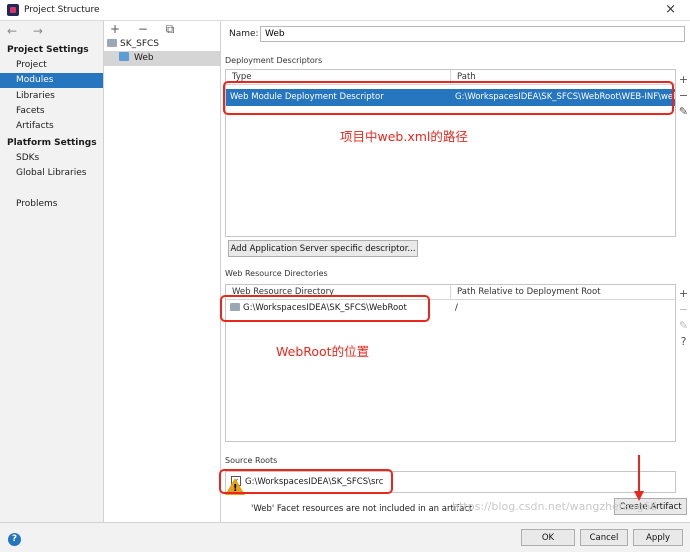 The height and width of the screenshot is (552, 690). I want to click on deployment-side-toolbar: + − ✎, so click(683, 96).